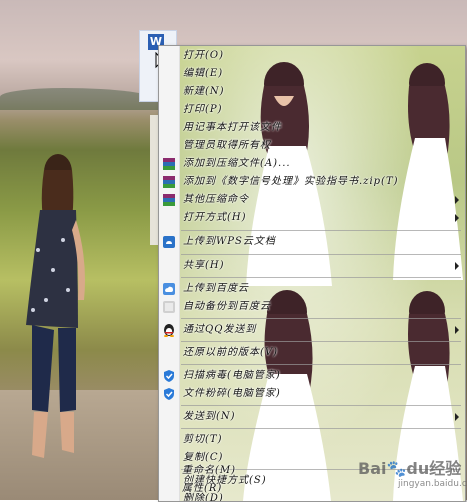 The height and width of the screenshot is (502, 467). What do you see at coordinates (312, 146) in the screenshot?
I see `menu-item-take-ownership: 管理员取得所有权` at bounding box center [312, 146].